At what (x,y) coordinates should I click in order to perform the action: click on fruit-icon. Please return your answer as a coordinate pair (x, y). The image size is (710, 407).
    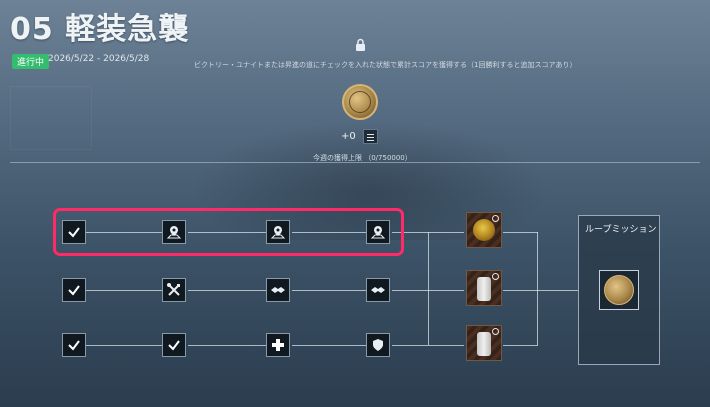
    Looking at the image, I should click on (484, 230).